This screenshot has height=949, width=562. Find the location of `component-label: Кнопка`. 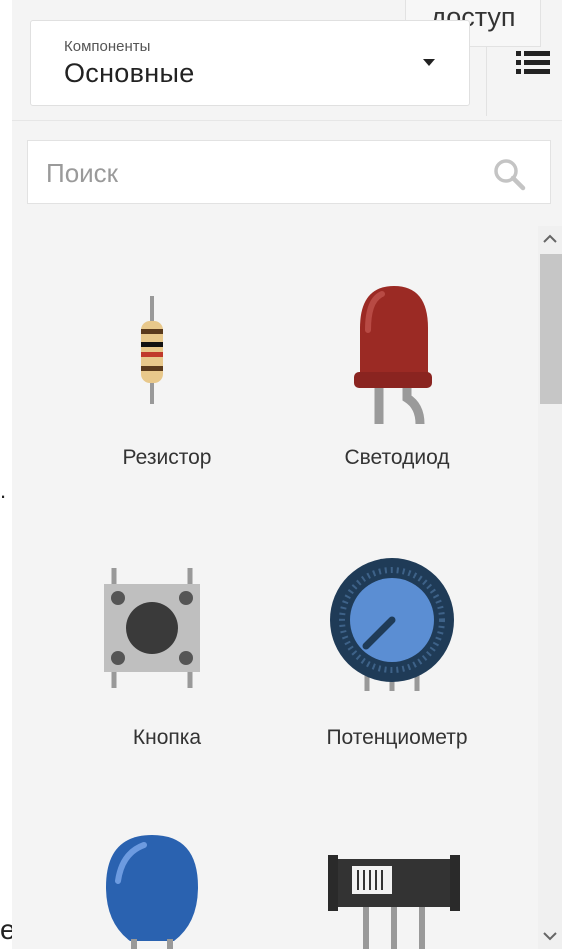

component-label: Кнопка is located at coordinates (167, 737).